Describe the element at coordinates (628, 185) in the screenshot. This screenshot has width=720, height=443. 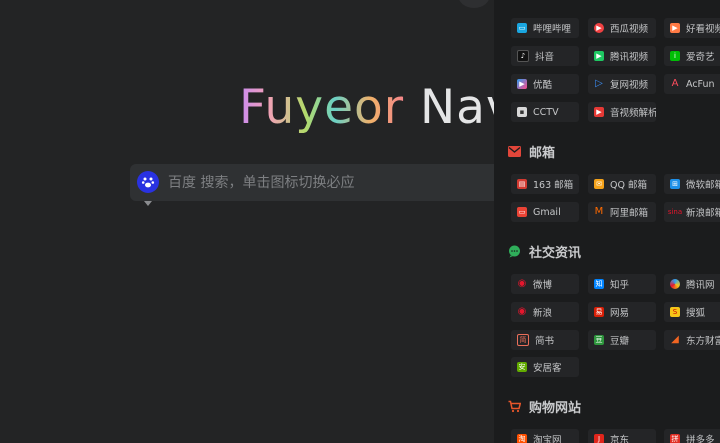
I see `link-label: QQ 邮箱` at that location.